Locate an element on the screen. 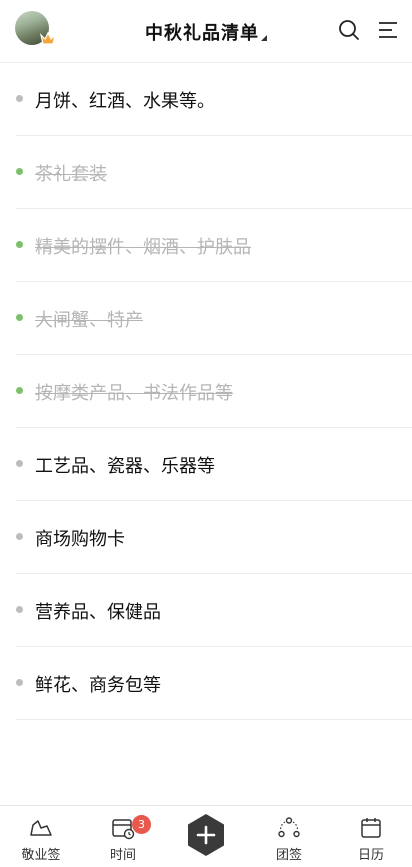  list-item-text: 营养品、保健品 is located at coordinates (98, 612).